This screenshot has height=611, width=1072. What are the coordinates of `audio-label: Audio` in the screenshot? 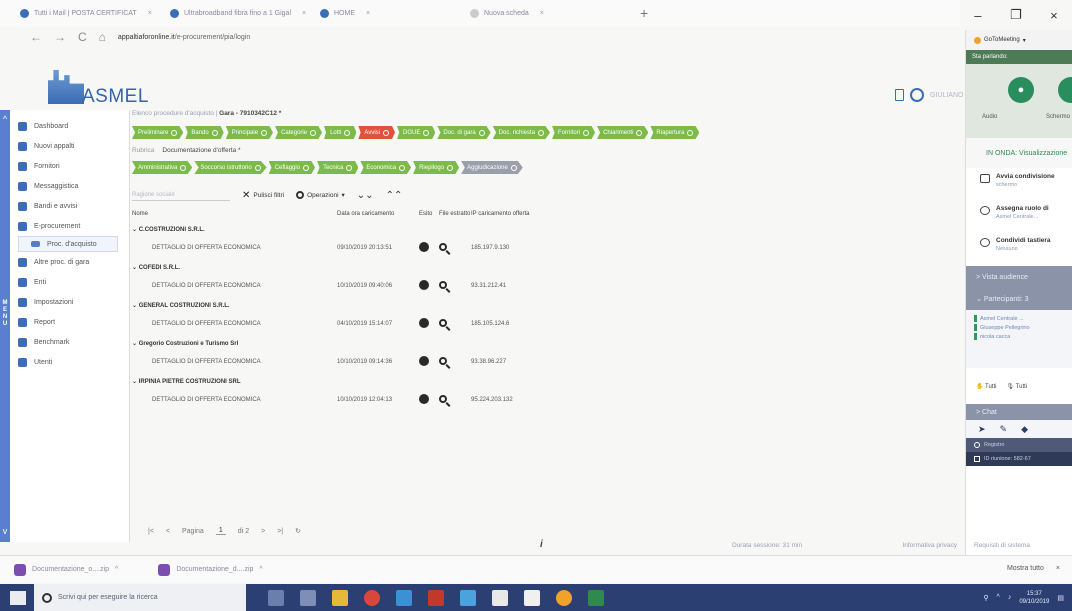 It's located at (989, 117).